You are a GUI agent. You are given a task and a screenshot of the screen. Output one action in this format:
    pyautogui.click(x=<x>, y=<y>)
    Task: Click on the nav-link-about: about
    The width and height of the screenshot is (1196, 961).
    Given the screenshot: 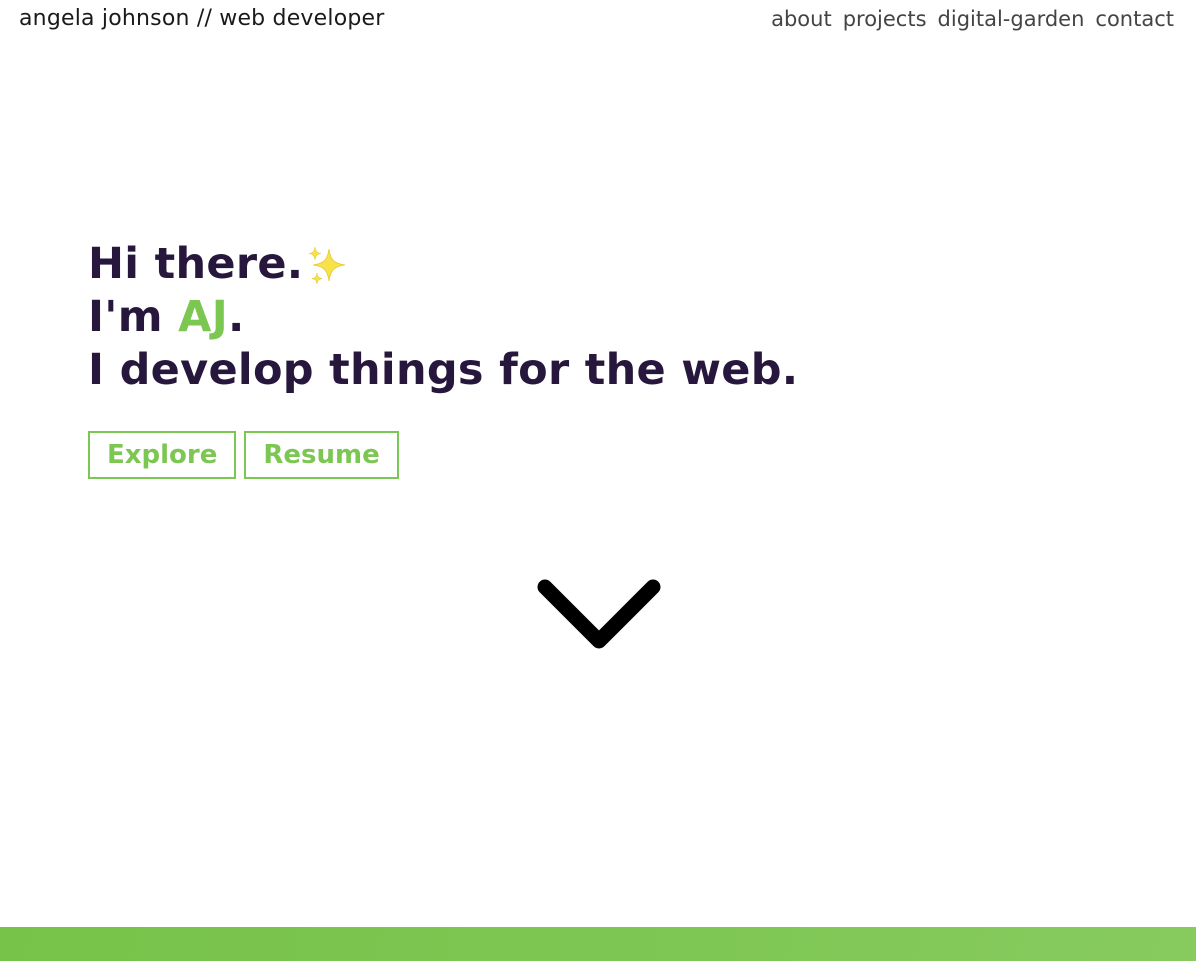 What is the action you would take?
    pyautogui.click(x=801, y=19)
    